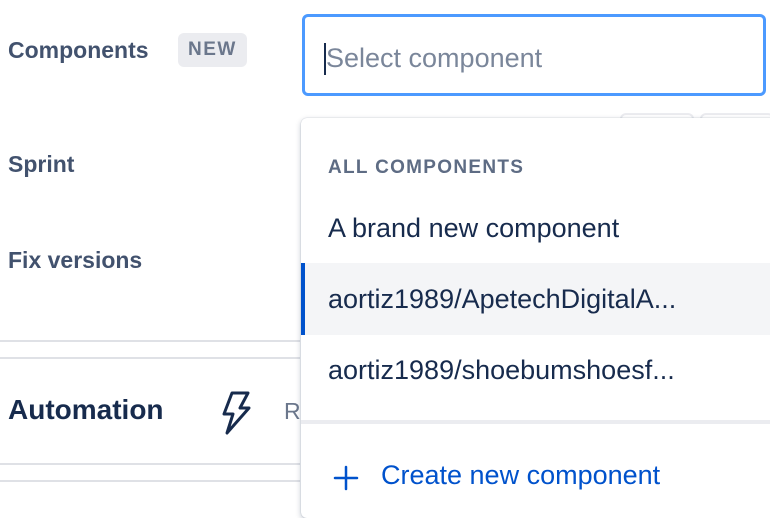  What do you see at coordinates (75, 260) in the screenshot?
I see `fix-versions-label: Fix versions` at bounding box center [75, 260].